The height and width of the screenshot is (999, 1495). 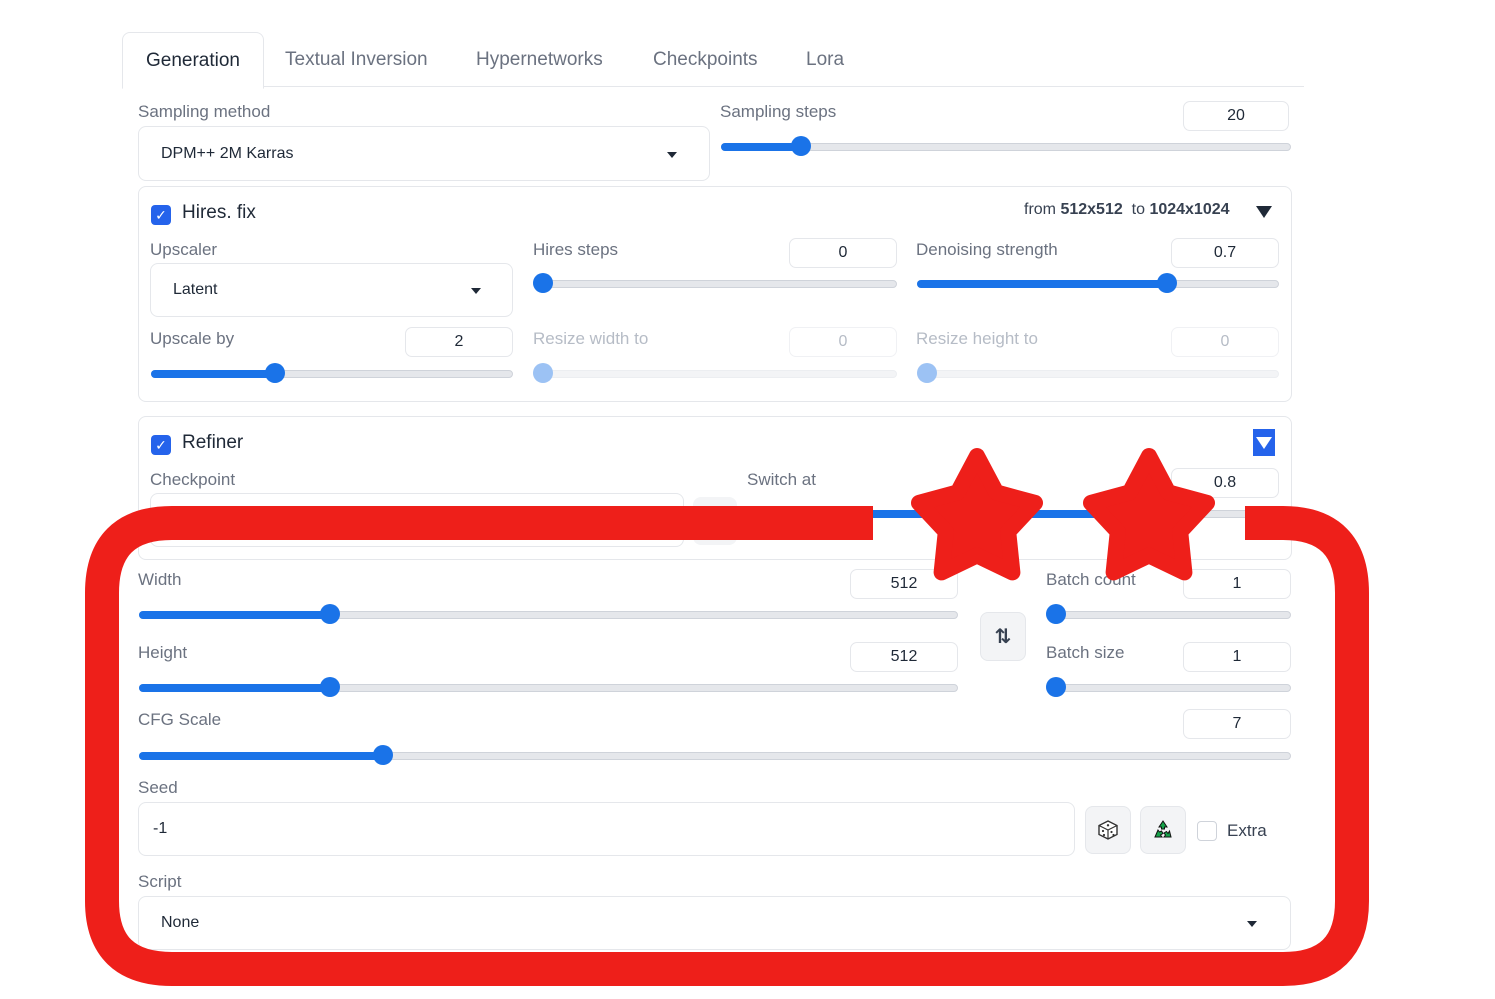 What do you see at coordinates (715, 521) in the screenshot?
I see `refresh-button` at bounding box center [715, 521].